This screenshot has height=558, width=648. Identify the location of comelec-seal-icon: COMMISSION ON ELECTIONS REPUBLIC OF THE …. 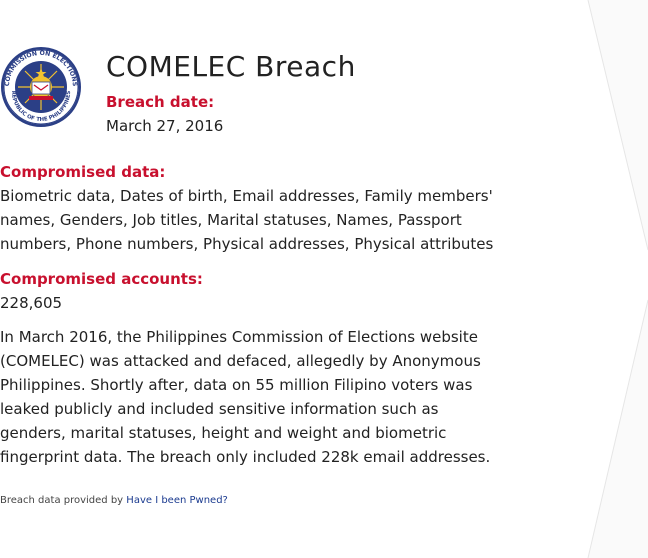
(41, 87).